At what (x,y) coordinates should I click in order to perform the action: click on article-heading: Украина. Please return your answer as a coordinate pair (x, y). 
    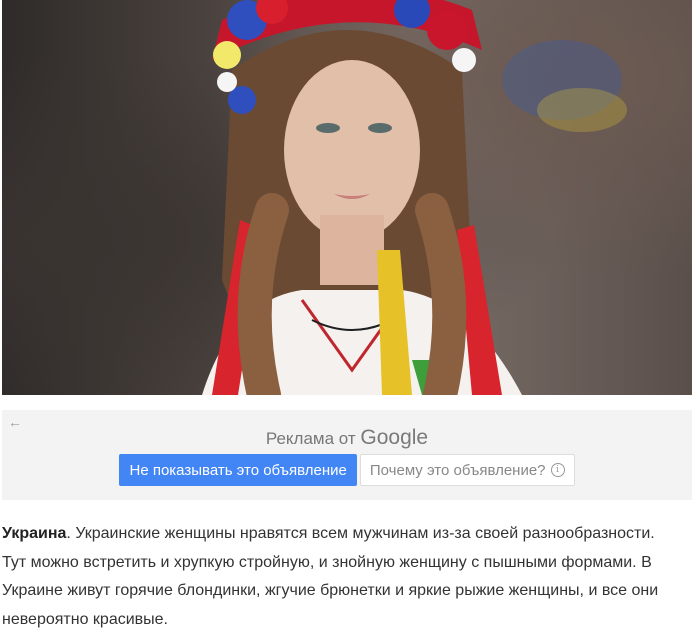
    Looking at the image, I should click on (34, 533).